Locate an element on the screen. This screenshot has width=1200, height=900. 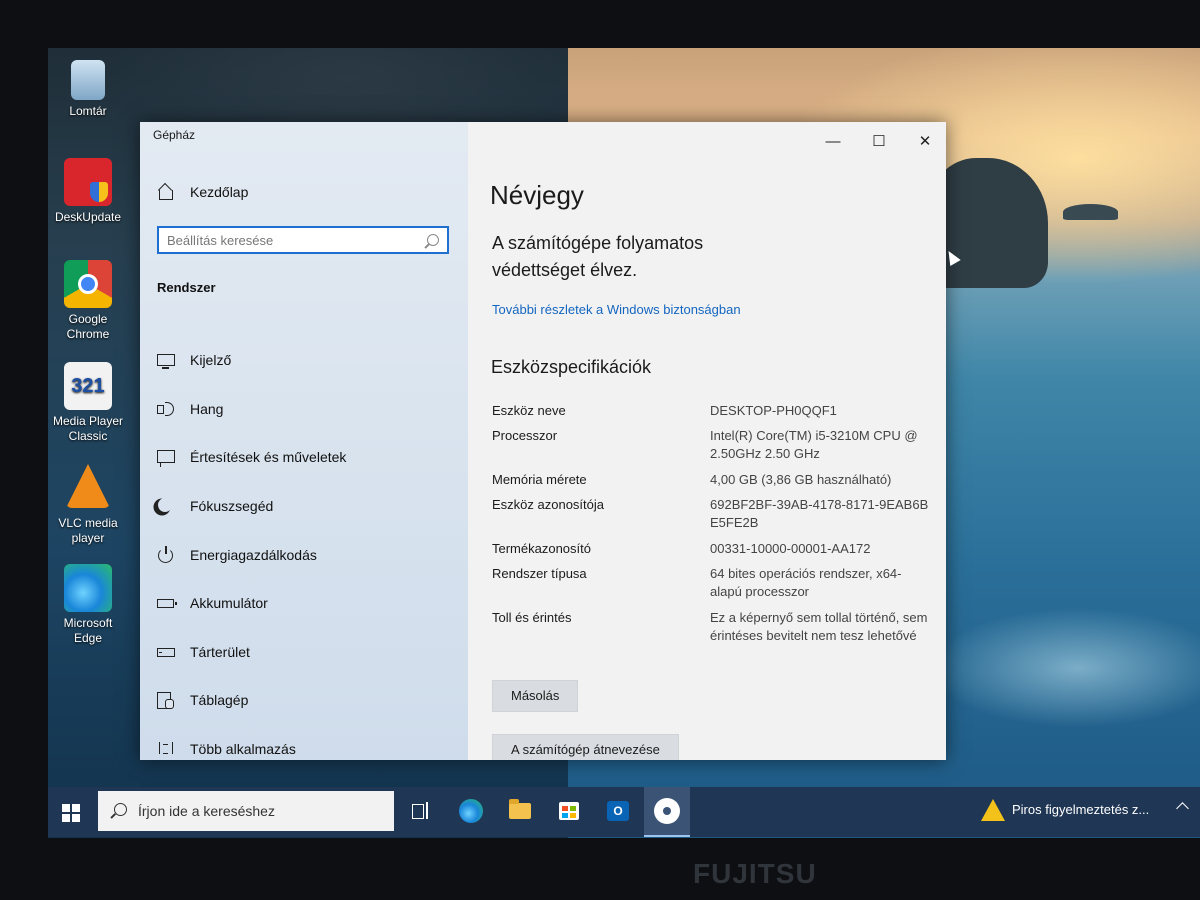
minimize-button: — is located at coordinates (833, 142).